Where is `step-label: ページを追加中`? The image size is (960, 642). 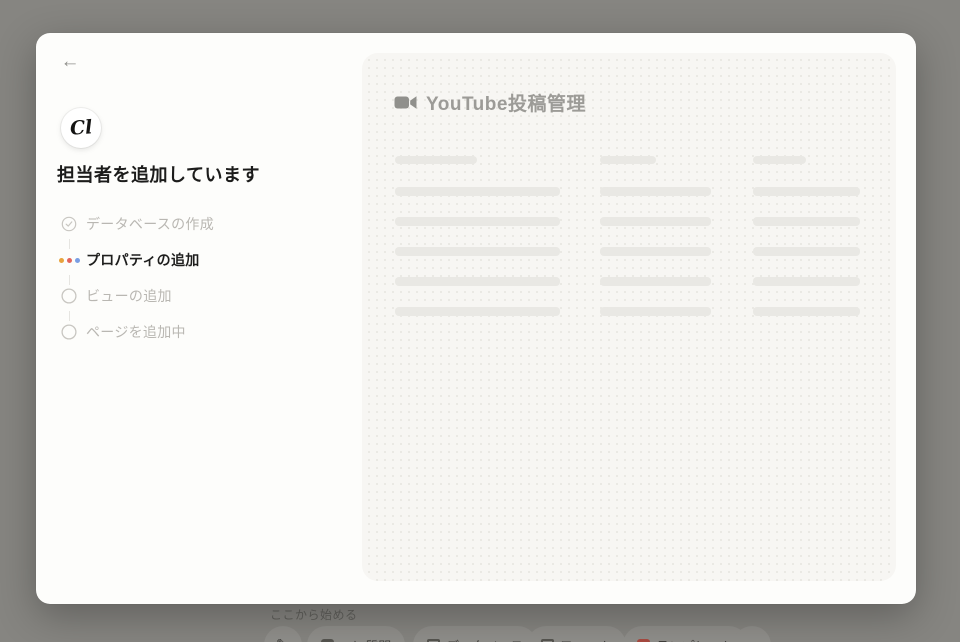
step-label: ページを追加中 is located at coordinates (136, 332).